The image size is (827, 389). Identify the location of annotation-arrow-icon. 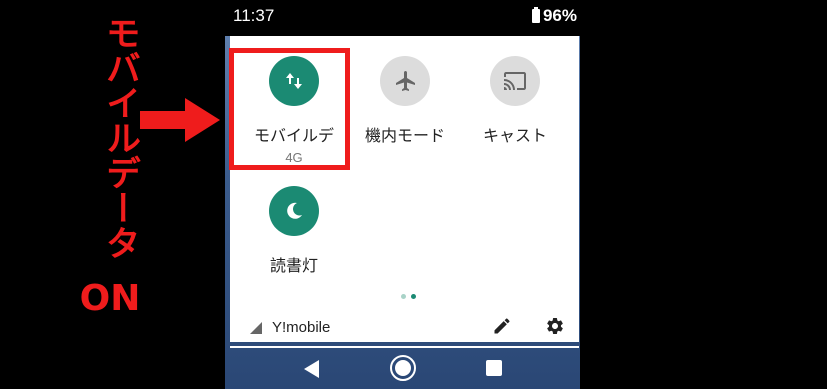
(180, 120).